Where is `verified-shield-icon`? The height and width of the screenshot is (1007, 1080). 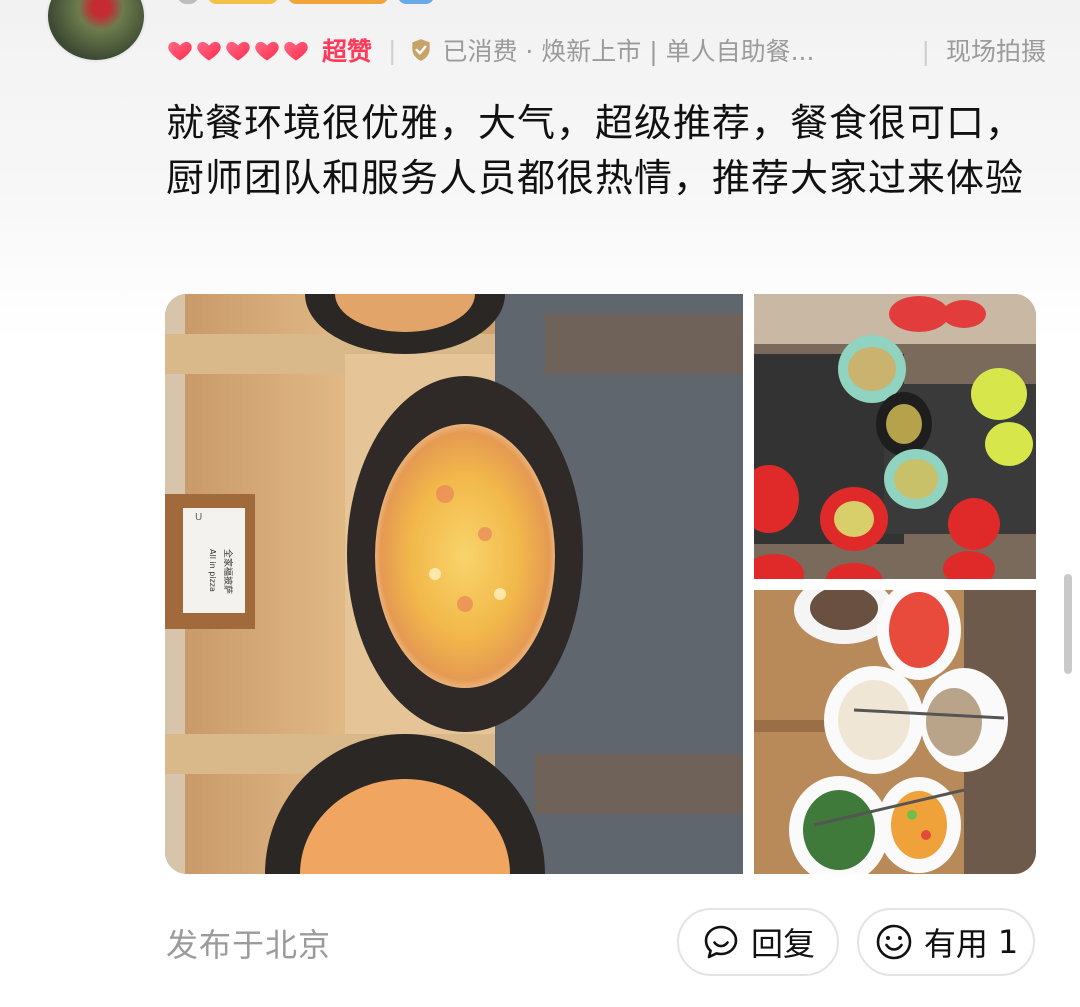 verified-shield-icon is located at coordinates (421, 50).